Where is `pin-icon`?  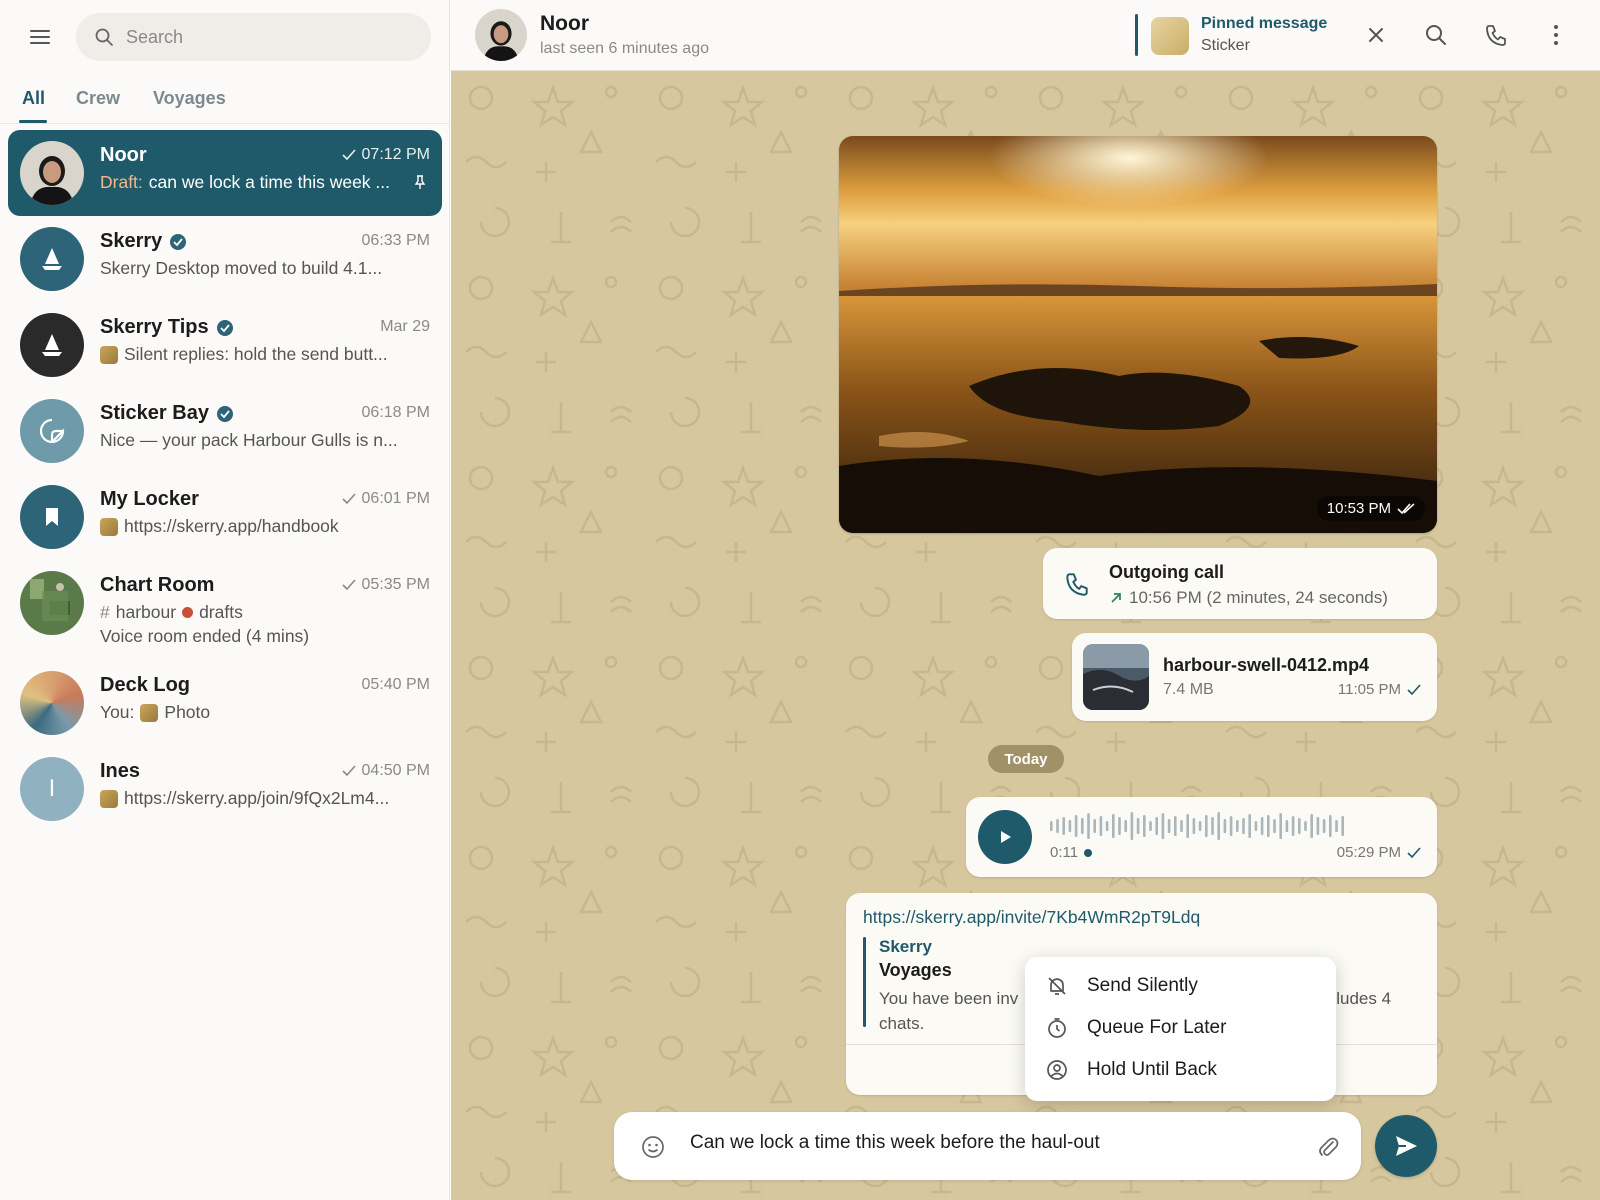
pin-icon is located at coordinates (420, 182).